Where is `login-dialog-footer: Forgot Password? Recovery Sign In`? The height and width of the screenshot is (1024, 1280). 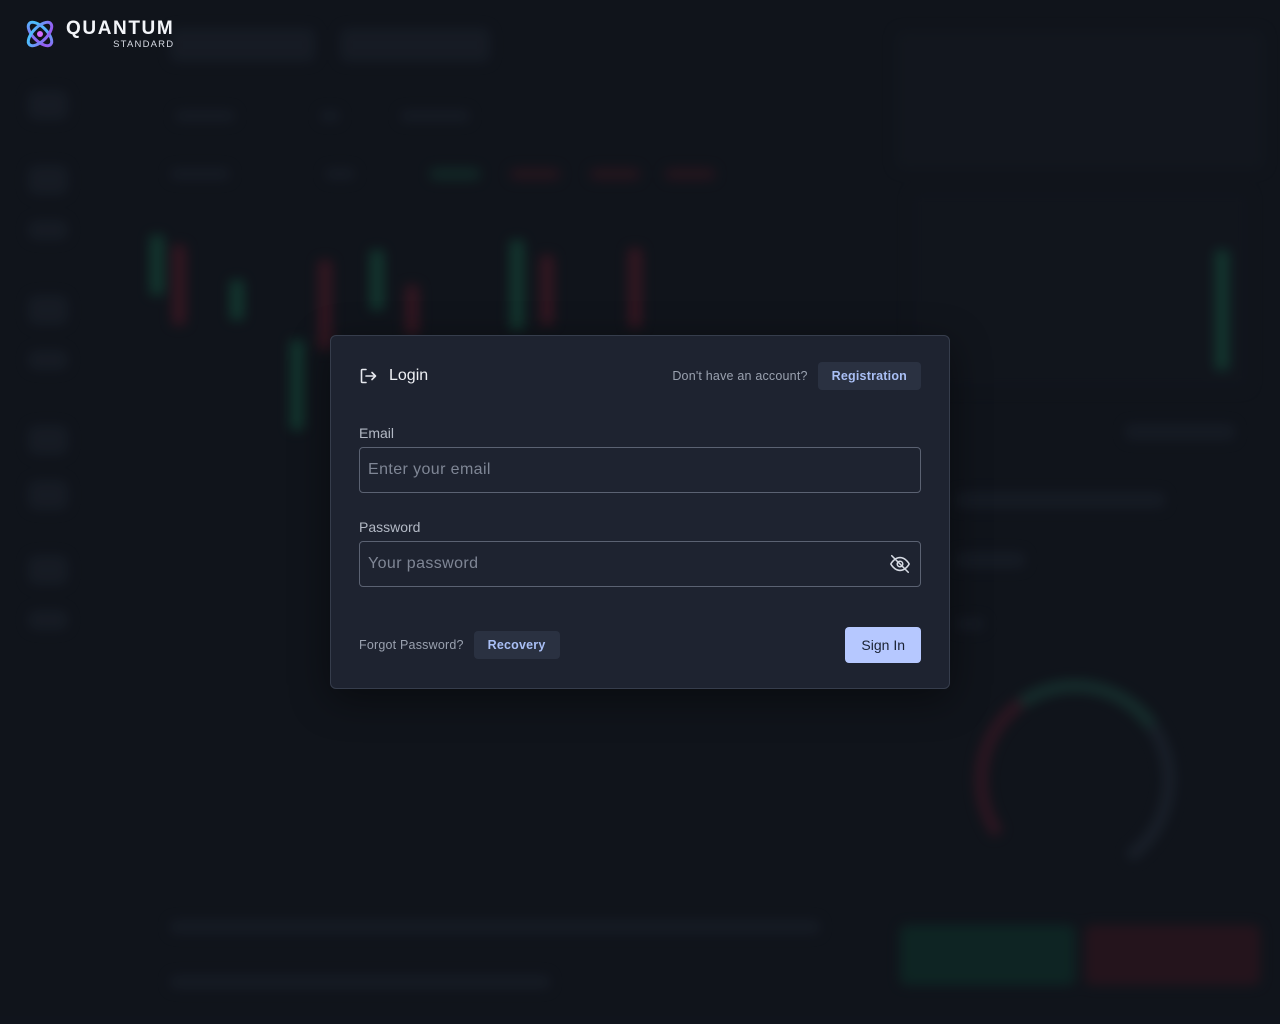
login-dialog-footer: Forgot Password? Recovery Sign In is located at coordinates (640, 645).